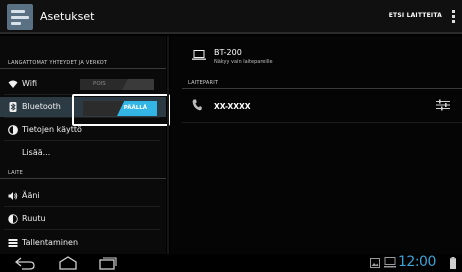 The image size is (462, 272). Describe the element at coordinates (443, 105) in the screenshot. I see `tune-settings-icon` at that location.